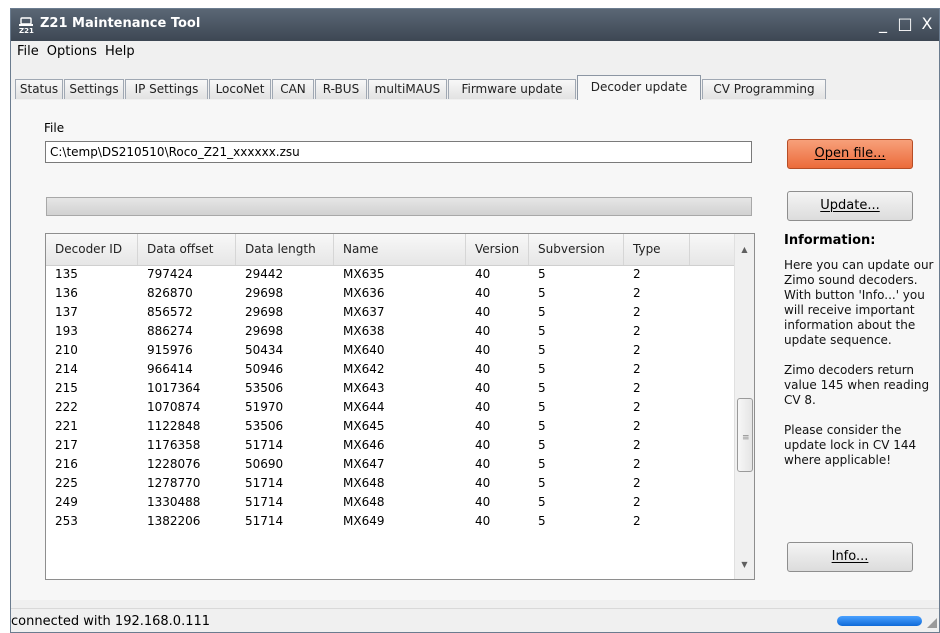  I want to click on cell-data-length: 50946, so click(264, 369).